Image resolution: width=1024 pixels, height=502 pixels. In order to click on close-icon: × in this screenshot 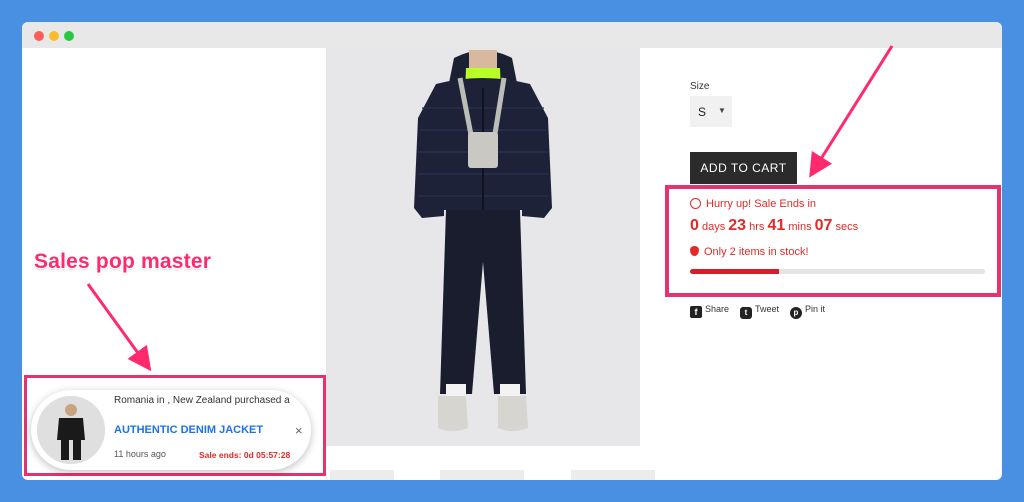, I will do `click(299, 430)`.